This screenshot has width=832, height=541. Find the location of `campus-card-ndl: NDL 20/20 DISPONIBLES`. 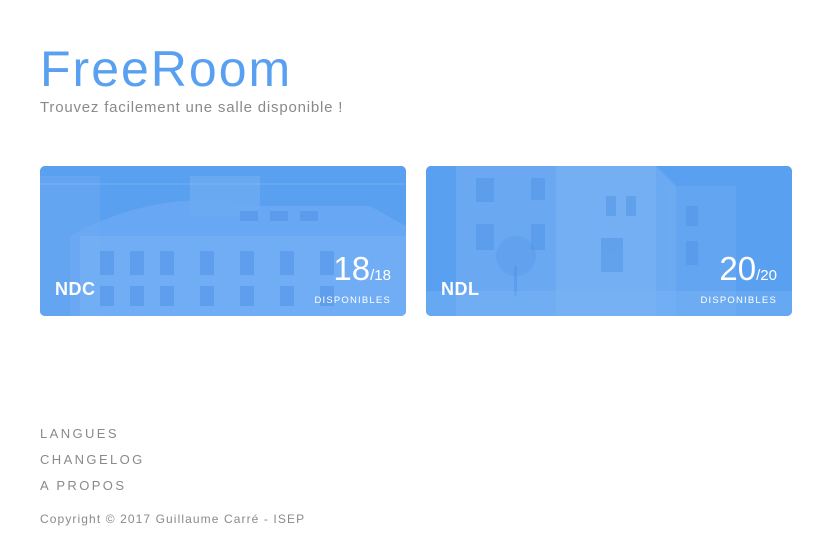

campus-card-ndl: NDL 20/20 DISPONIBLES is located at coordinates (609, 241).